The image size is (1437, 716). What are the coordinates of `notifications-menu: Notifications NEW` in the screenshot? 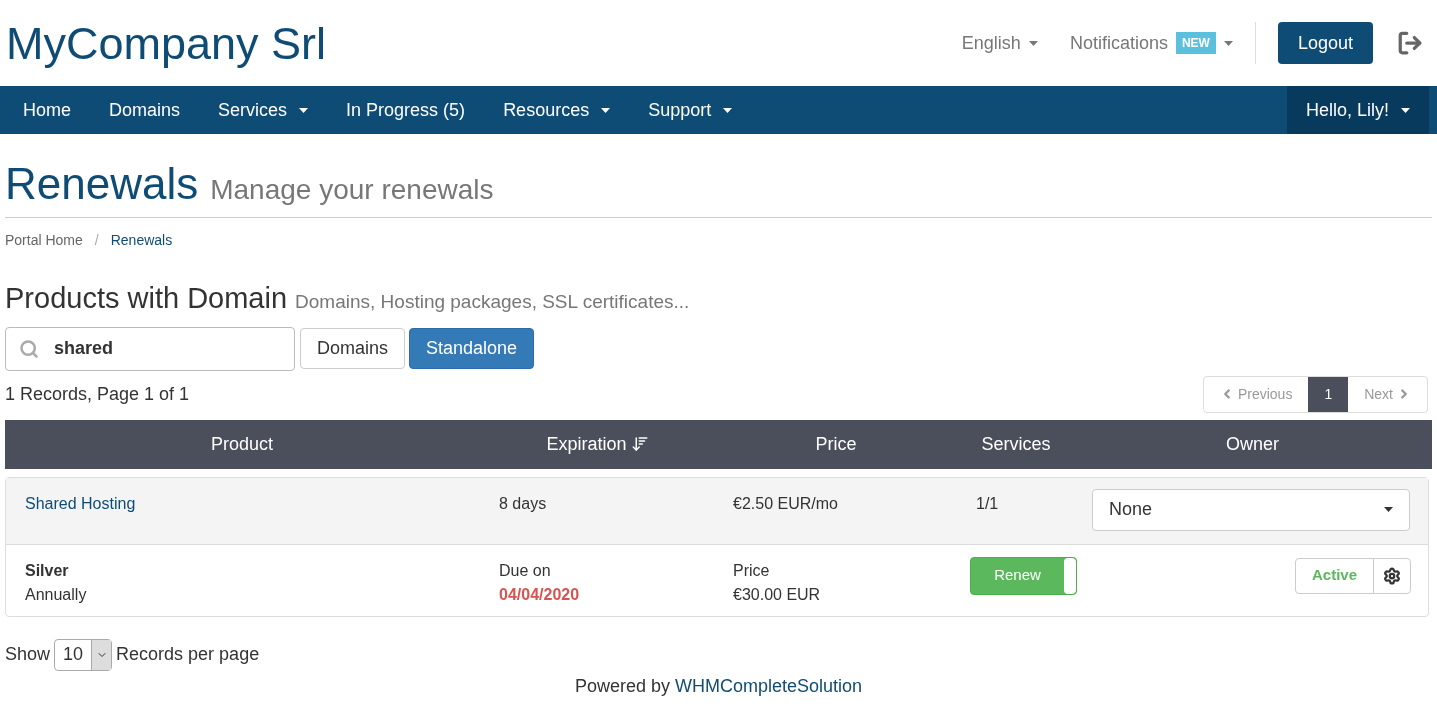 It's located at (1151, 43).